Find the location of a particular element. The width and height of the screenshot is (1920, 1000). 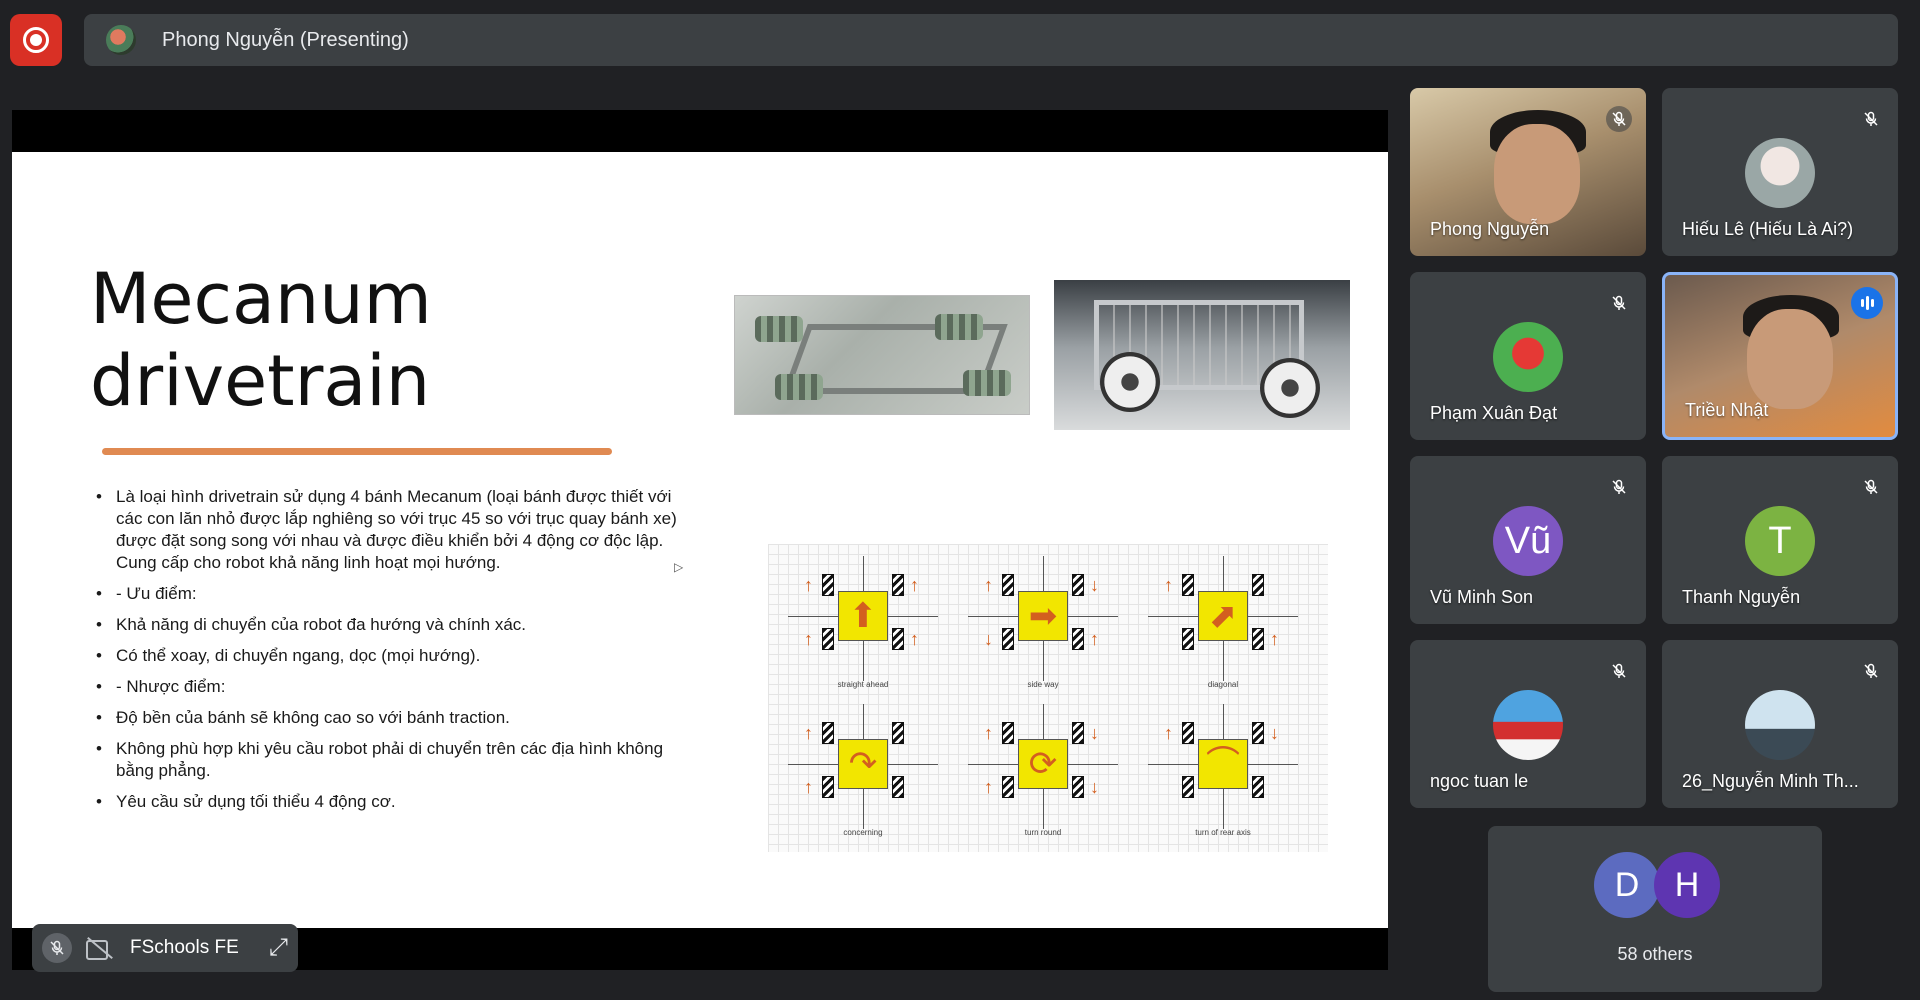

record-icon is located at coordinates (36, 40).